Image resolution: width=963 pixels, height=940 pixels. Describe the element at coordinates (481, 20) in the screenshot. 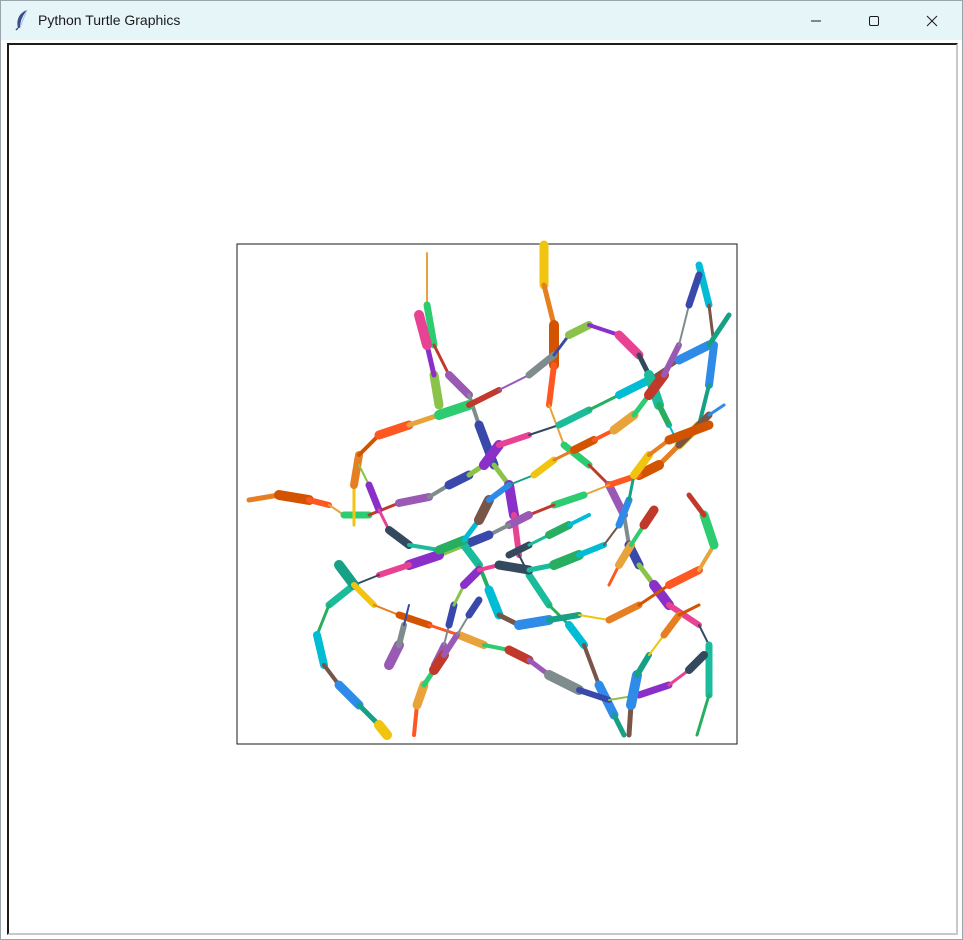

I see `title-bar: Python Turtle Graphics` at that location.